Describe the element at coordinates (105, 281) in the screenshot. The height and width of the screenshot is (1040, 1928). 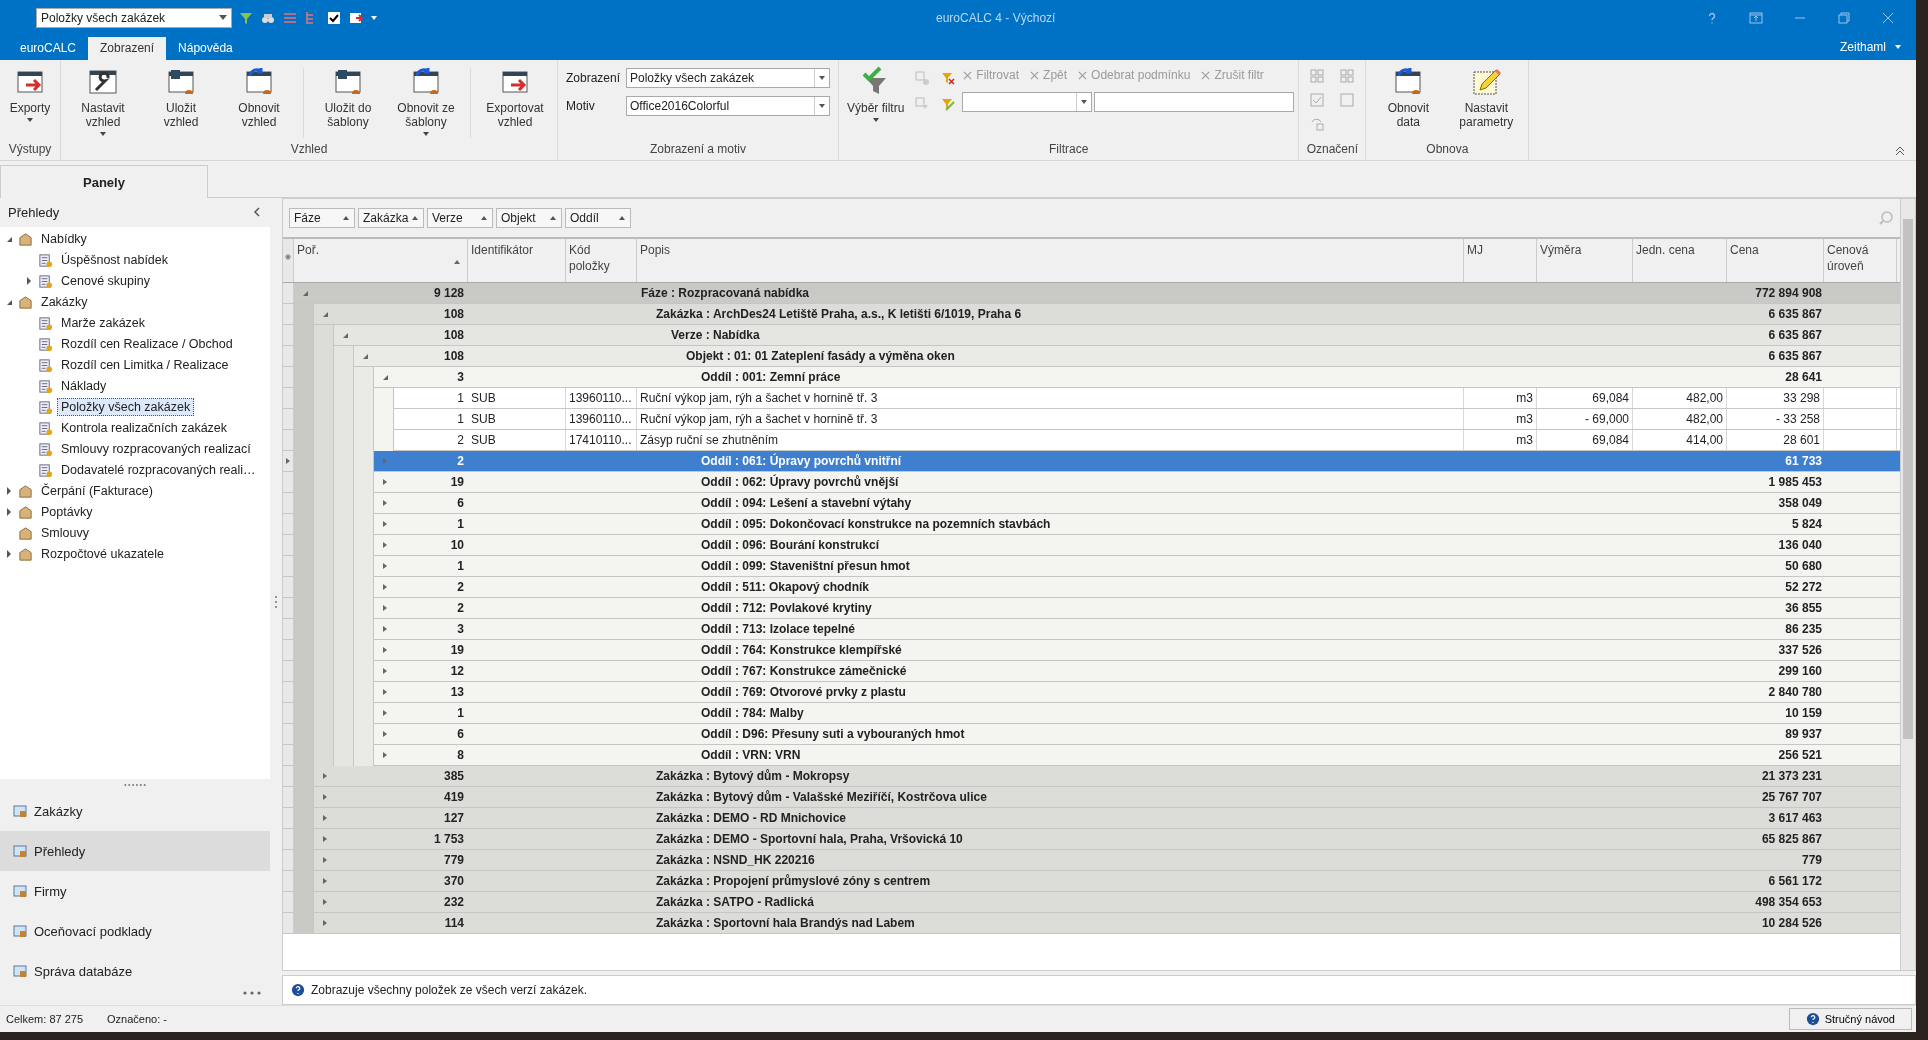
I see `tree-item: Cenové skupiny` at that location.